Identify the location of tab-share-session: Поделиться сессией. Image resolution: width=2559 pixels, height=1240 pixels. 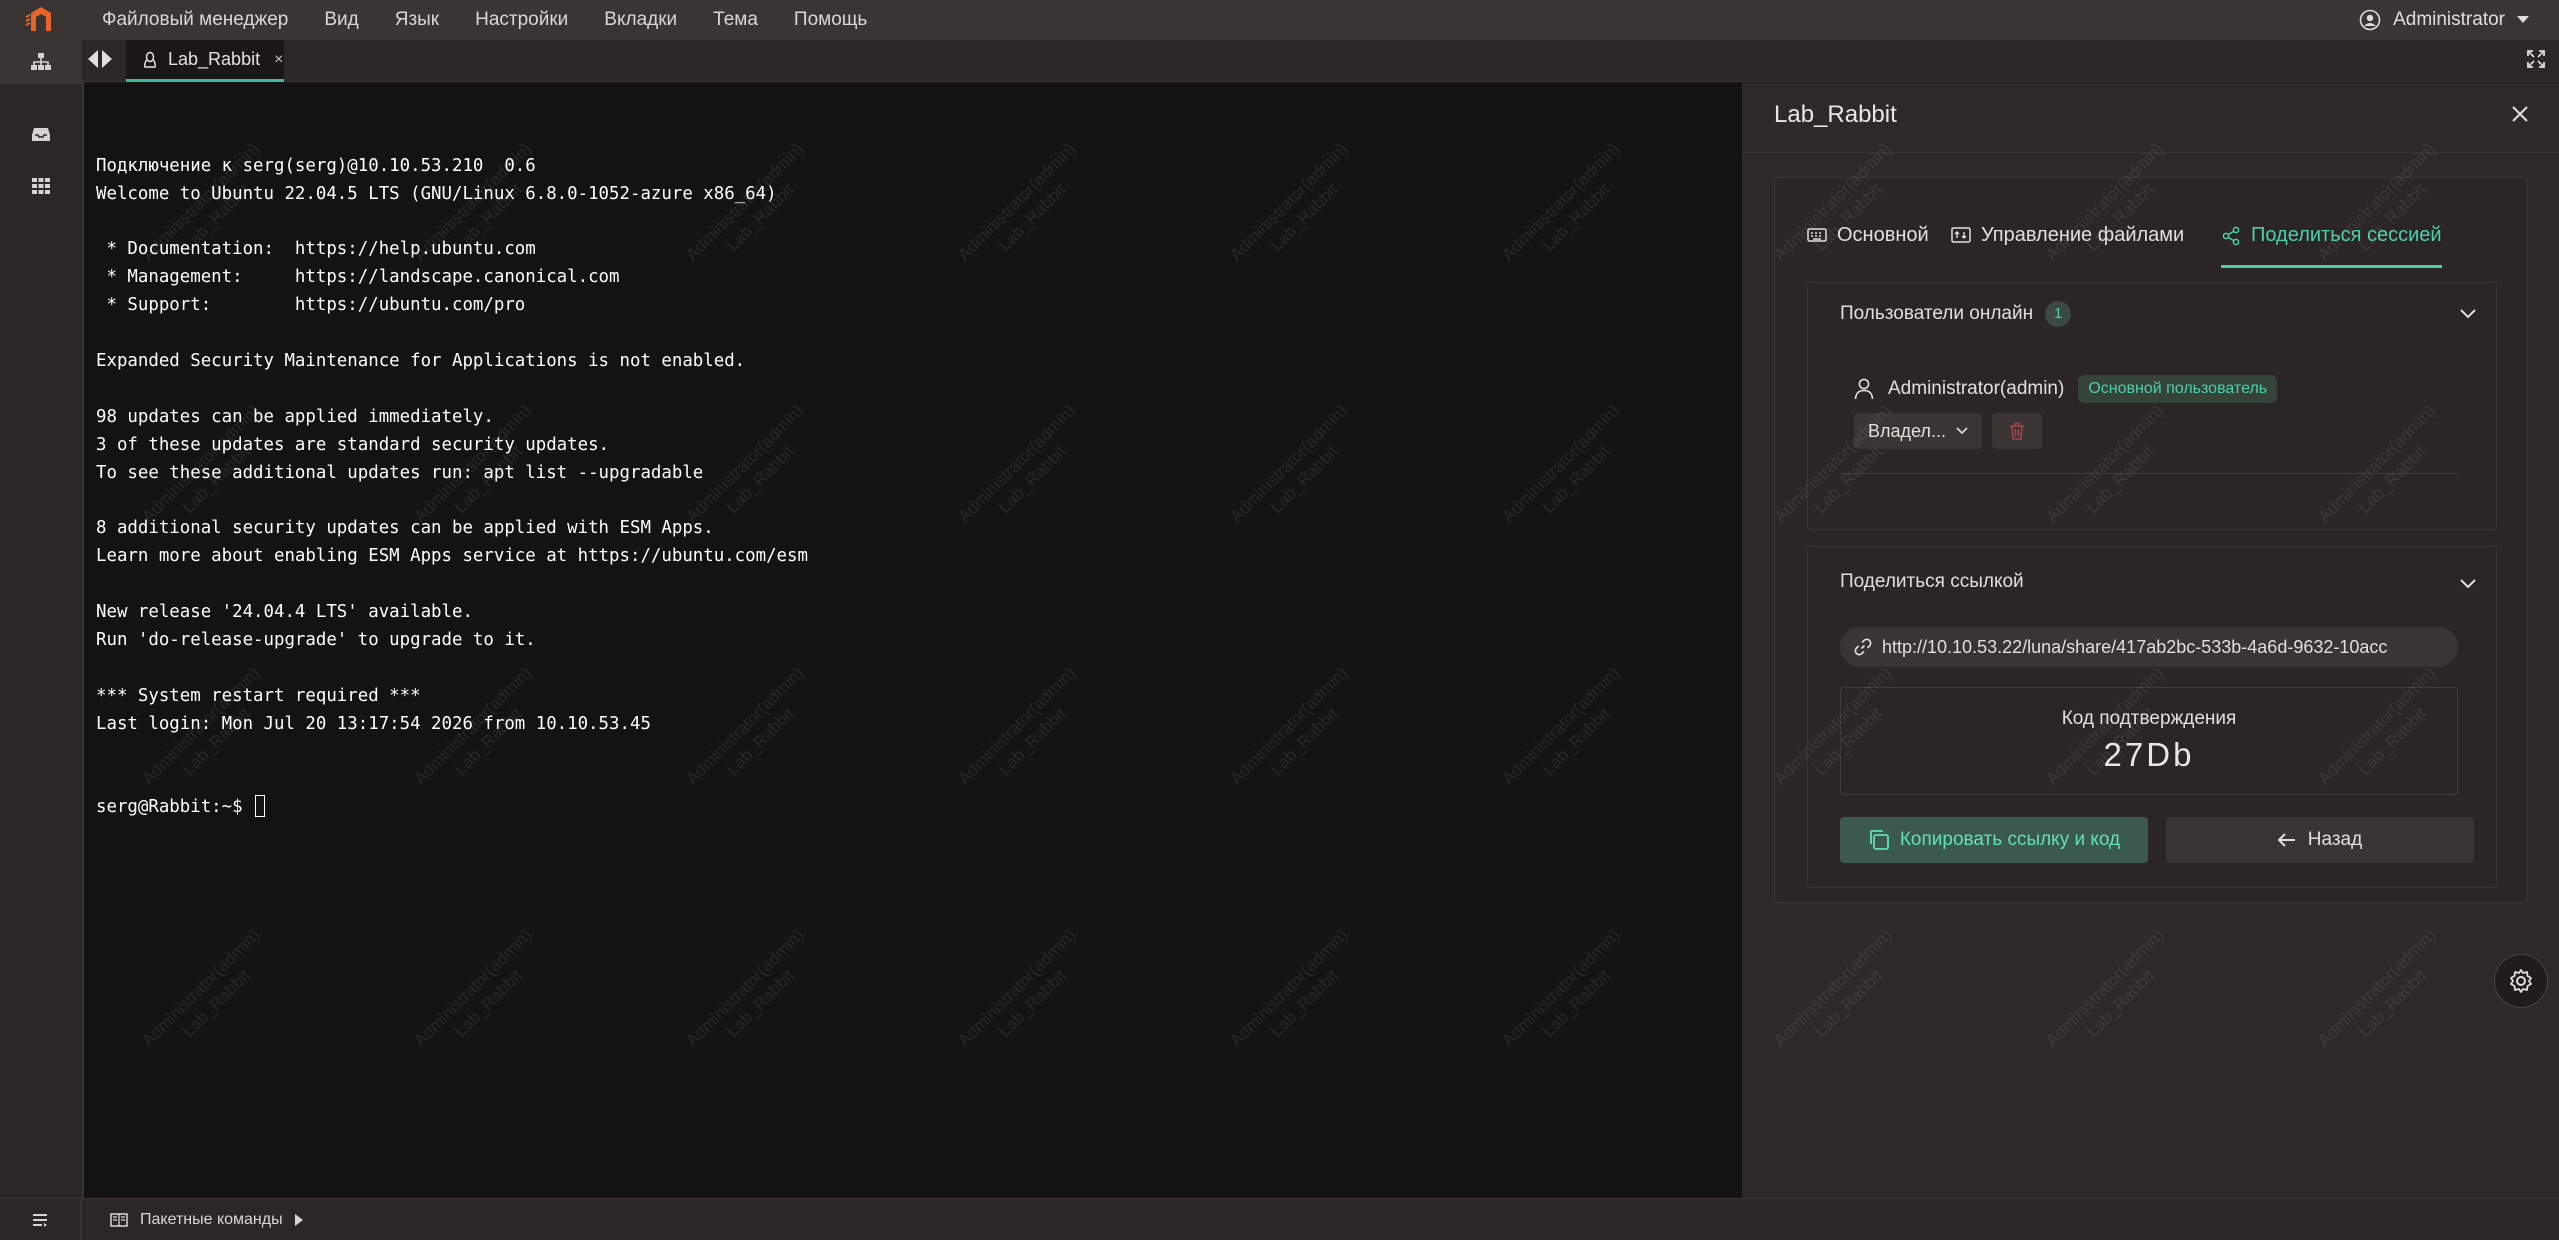
(2331, 246).